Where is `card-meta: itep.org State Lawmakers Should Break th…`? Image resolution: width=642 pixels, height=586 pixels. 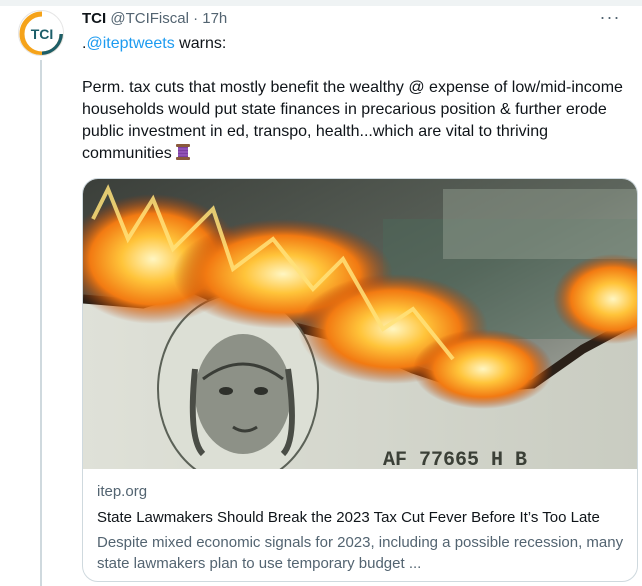 card-meta: itep.org State Lawmakers Should Break th… is located at coordinates (362, 528).